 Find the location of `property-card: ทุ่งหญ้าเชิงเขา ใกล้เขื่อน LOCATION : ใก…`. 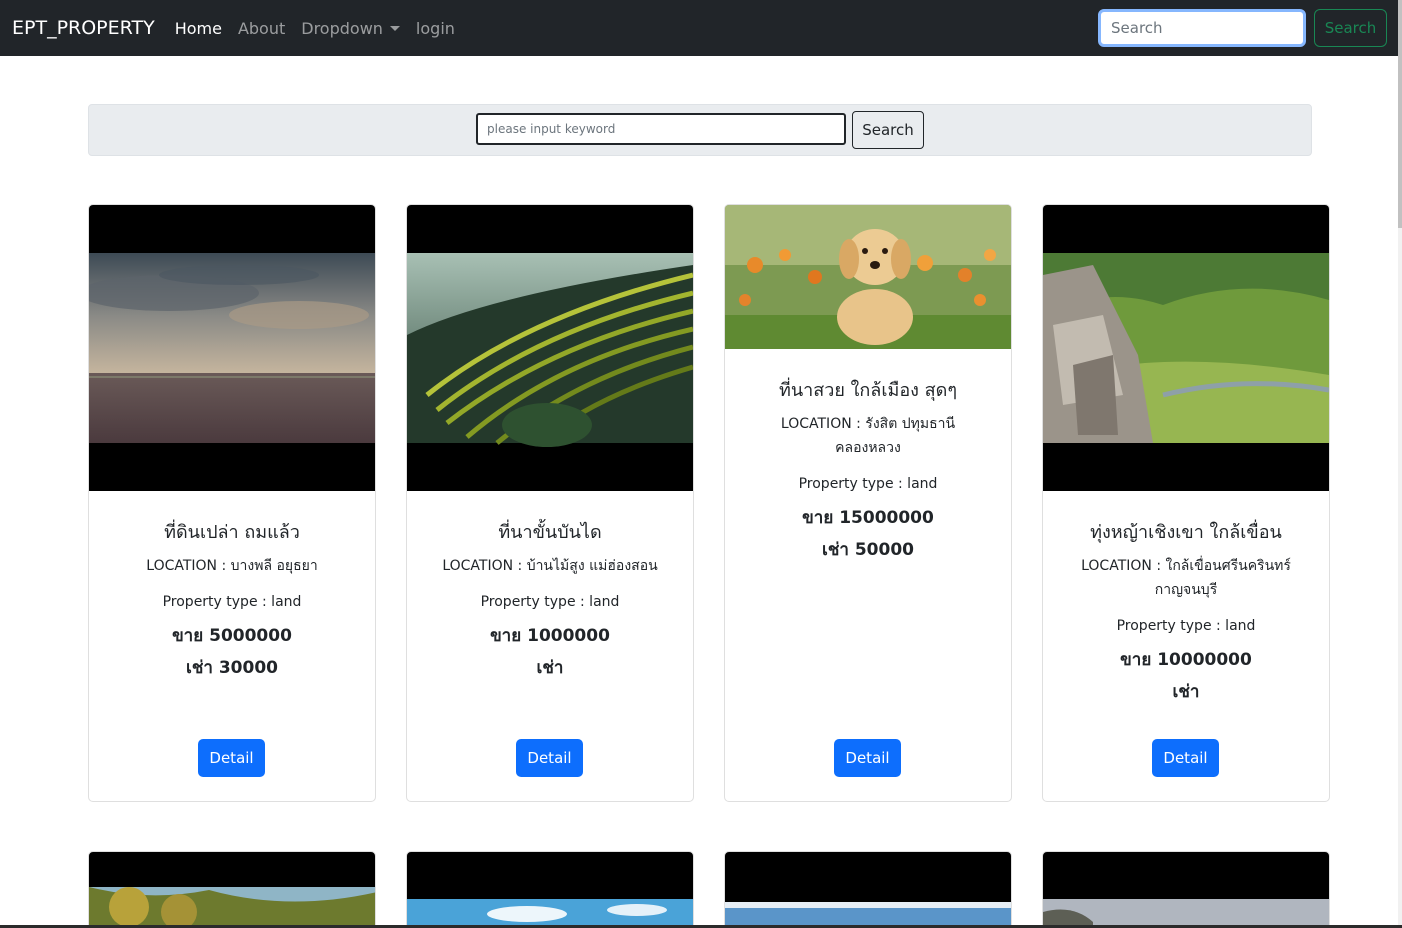

property-card: ทุ่งหญ้าเชิงเขา ใกล้เขื่อน LOCATION : ใก… is located at coordinates (1186, 503).